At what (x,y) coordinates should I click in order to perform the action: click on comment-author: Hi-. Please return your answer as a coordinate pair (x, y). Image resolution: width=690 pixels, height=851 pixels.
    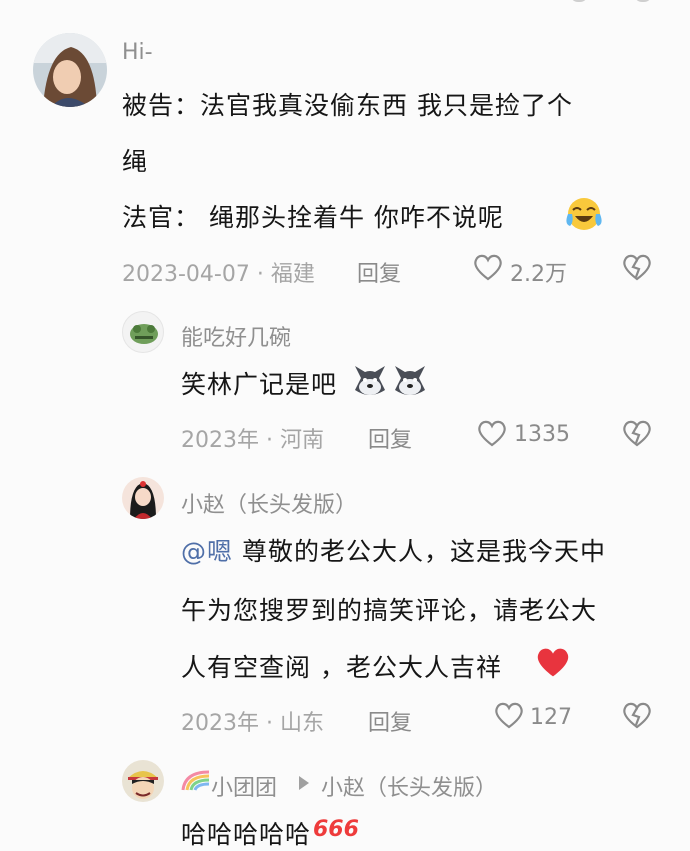
    Looking at the image, I should click on (137, 52).